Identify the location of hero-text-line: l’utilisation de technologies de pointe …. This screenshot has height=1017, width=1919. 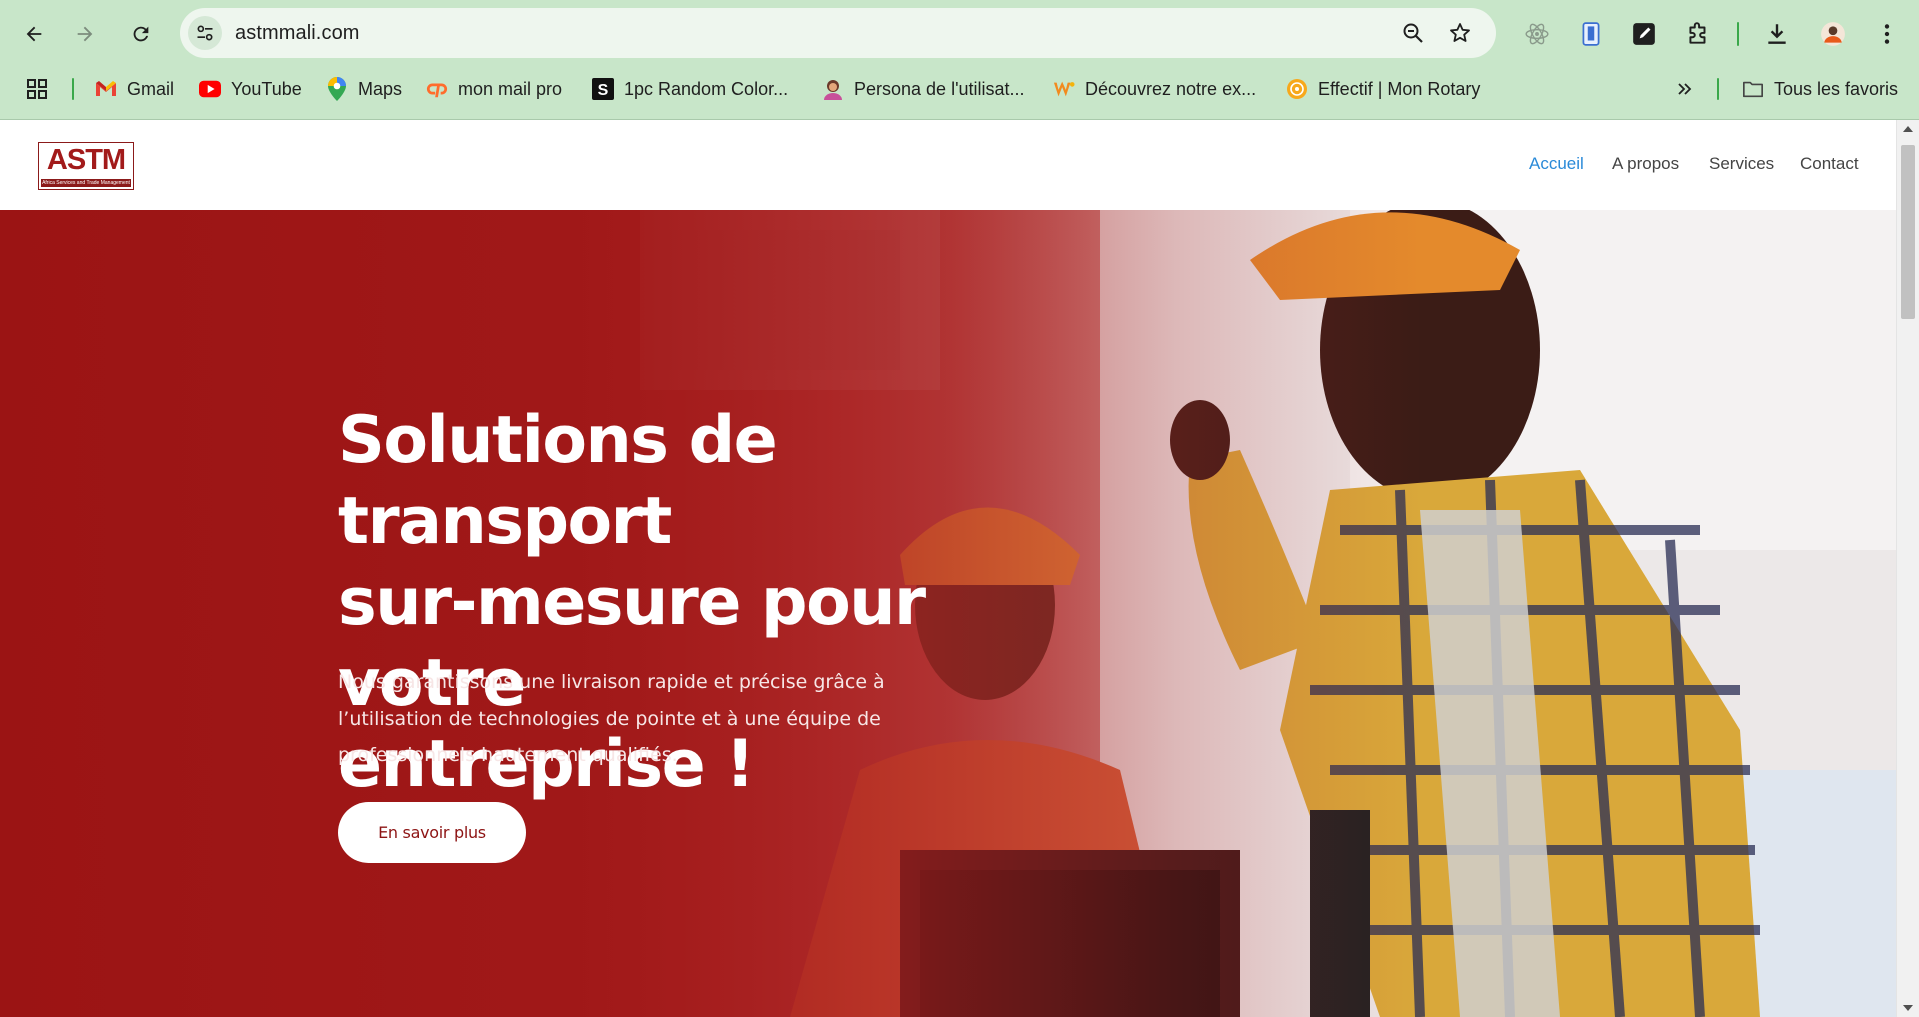
(609, 718).